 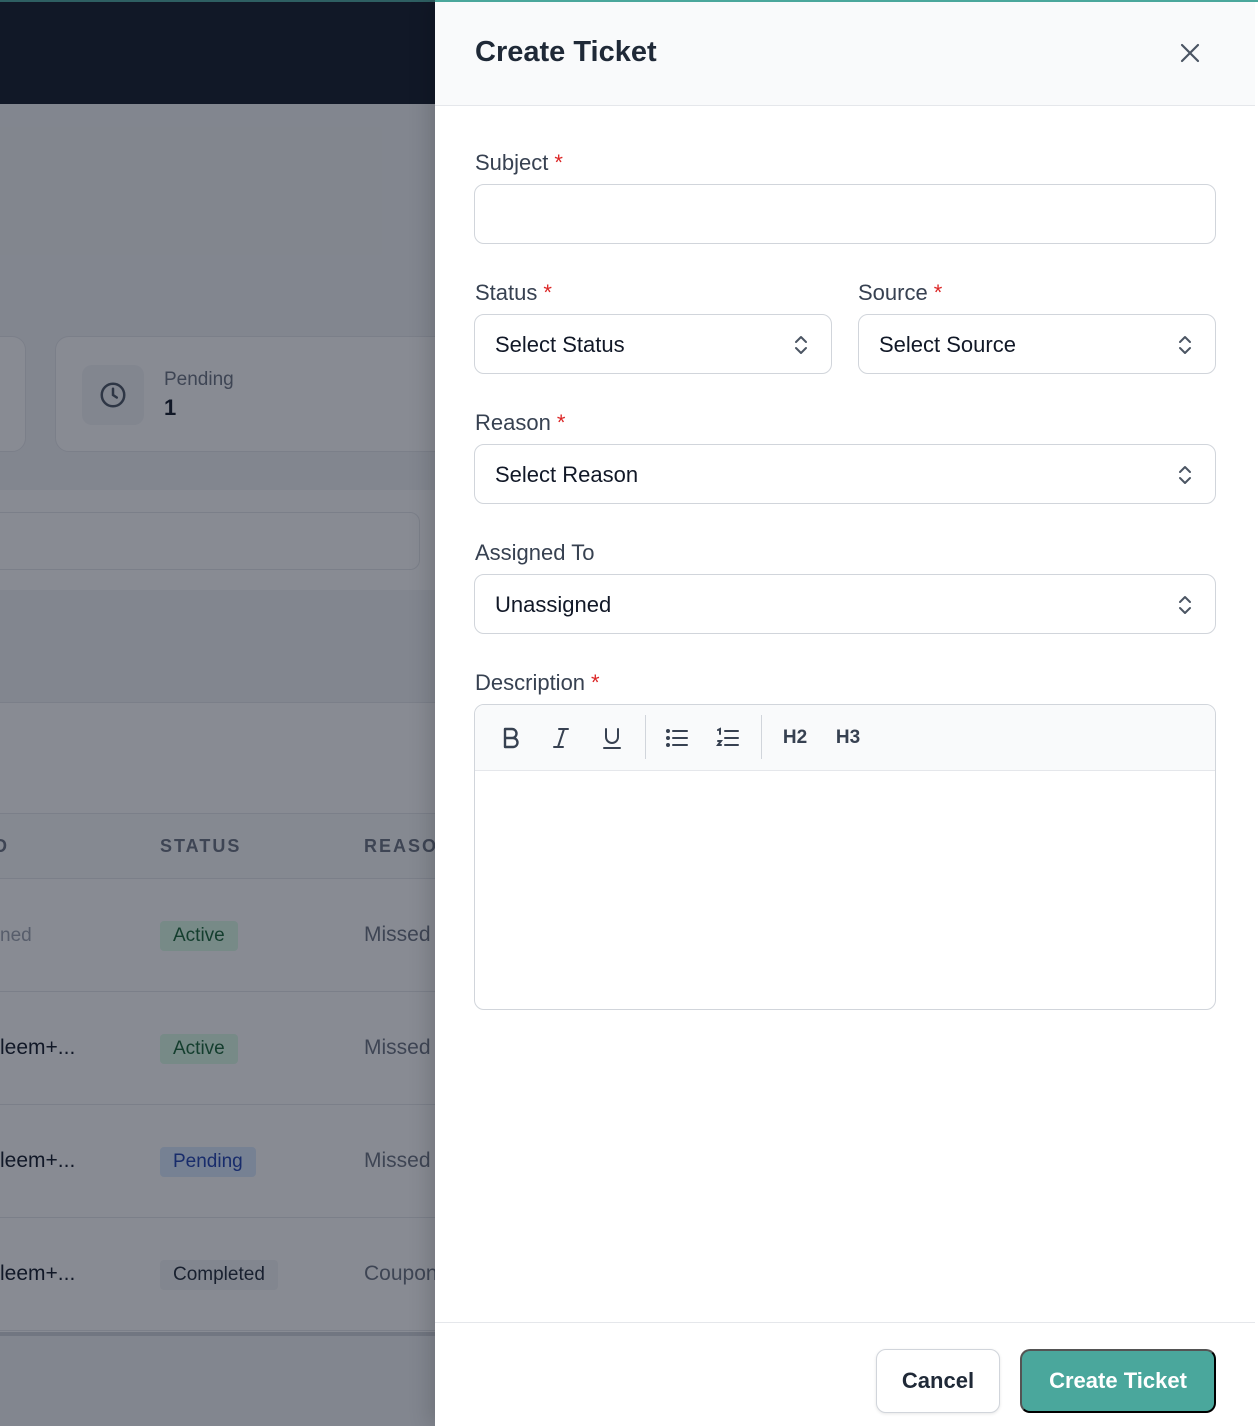 What do you see at coordinates (567, 474) in the screenshot?
I see `reason-select-value: Select Reason` at bounding box center [567, 474].